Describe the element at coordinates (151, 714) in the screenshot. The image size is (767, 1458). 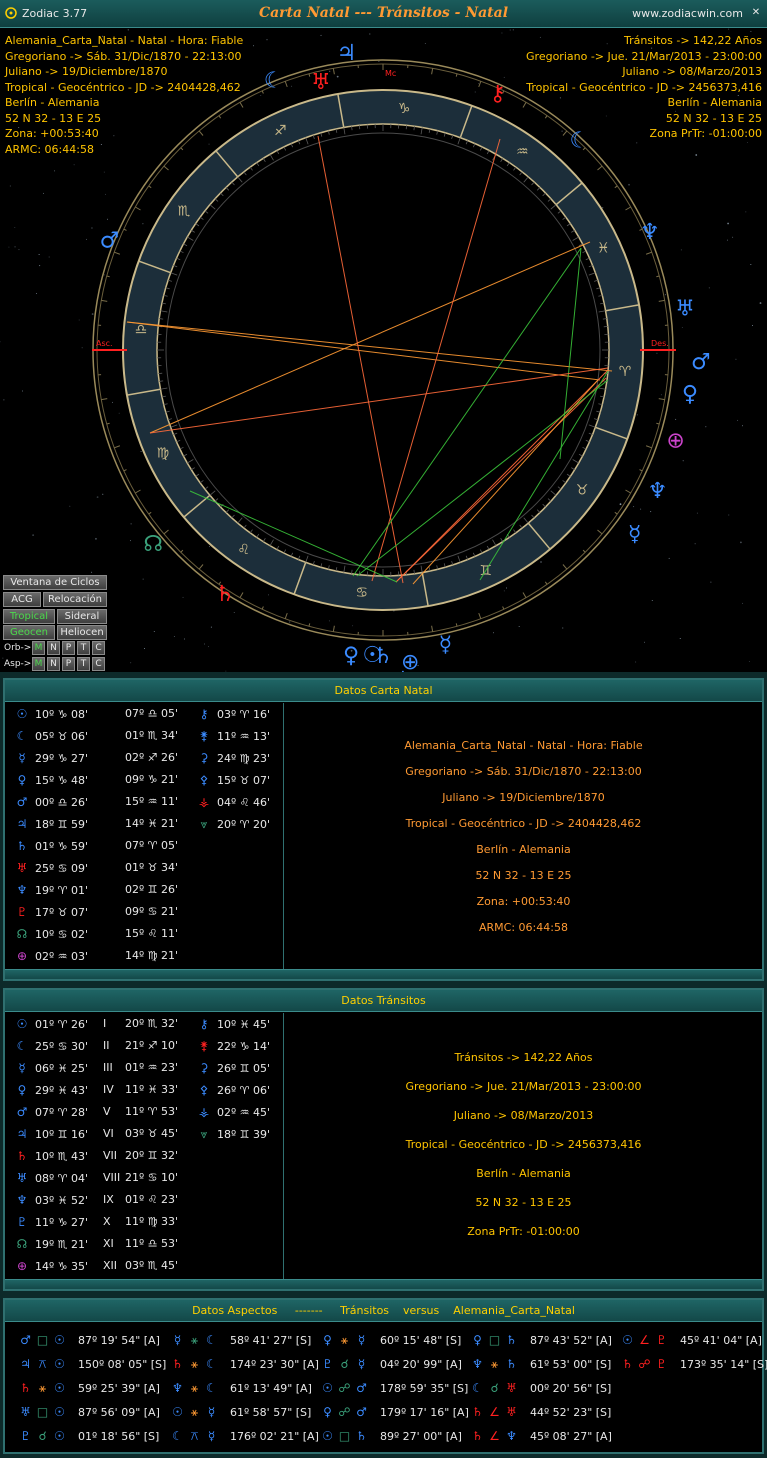
I see `house-cusp-row: 07º ♎ 05'` at that location.